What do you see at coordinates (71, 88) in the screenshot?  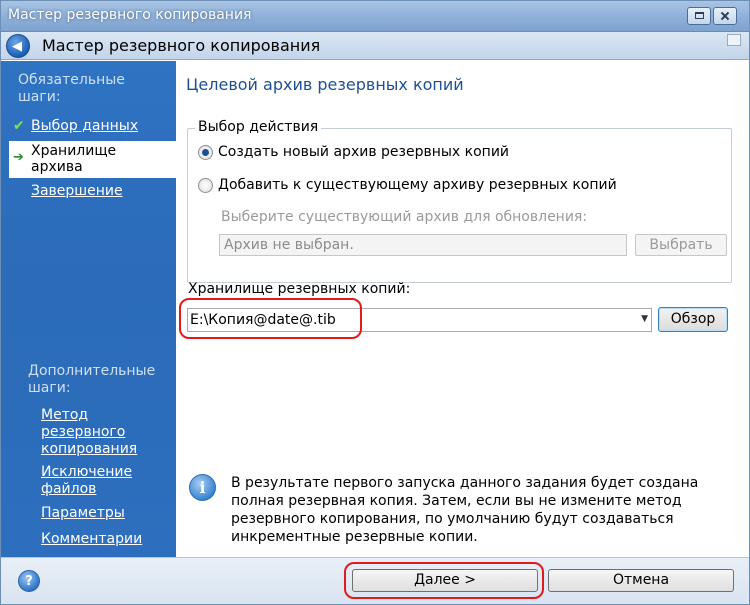 I see `required-steps-label: Обязательные шаги:` at bounding box center [71, 88].